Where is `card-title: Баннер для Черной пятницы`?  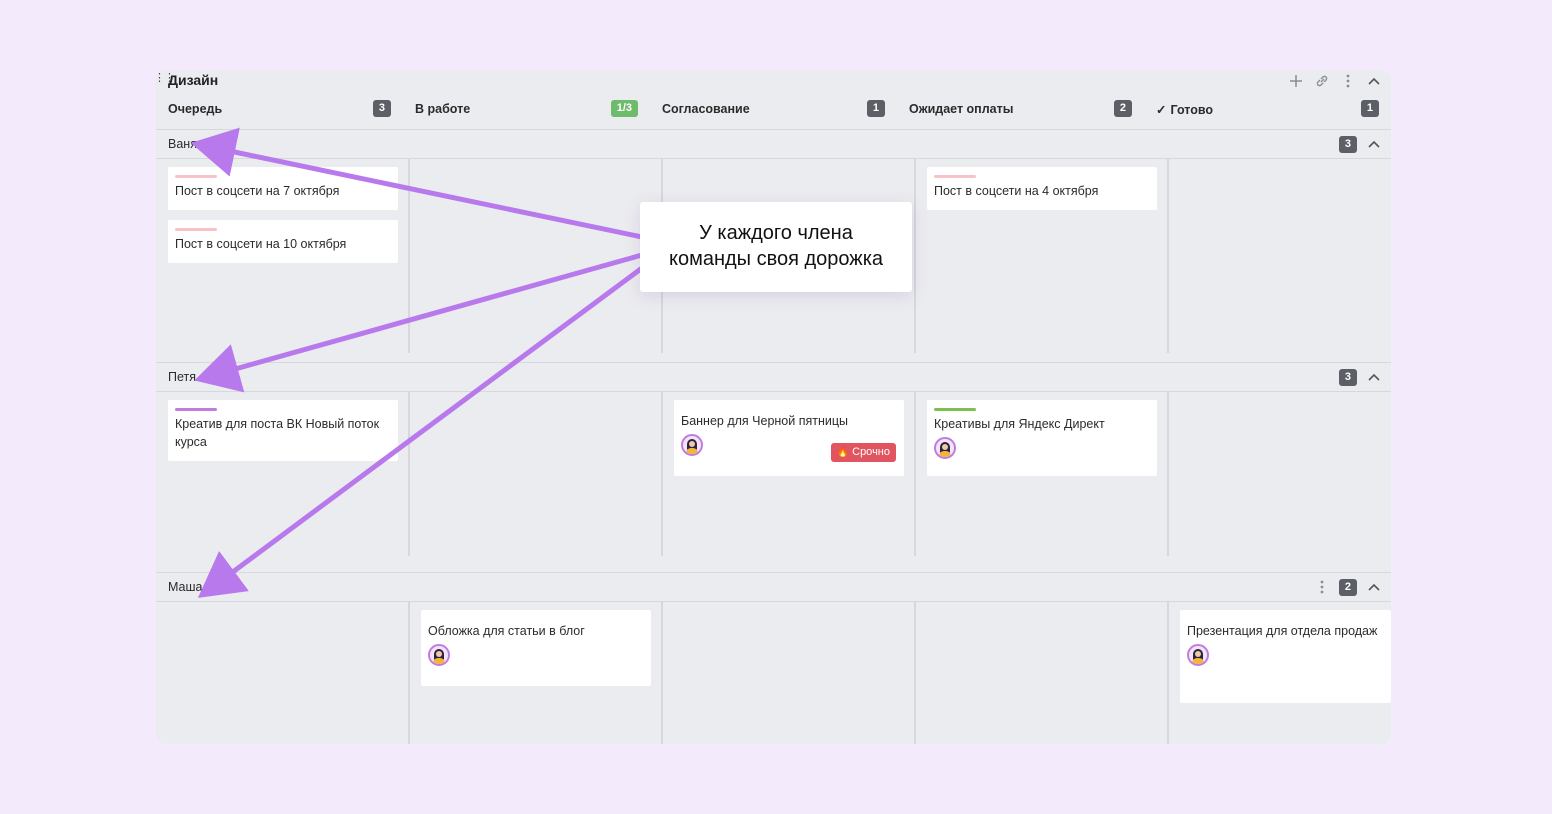
card-title: Баннер для Черной пятницы is located at coordinates (765, 421).